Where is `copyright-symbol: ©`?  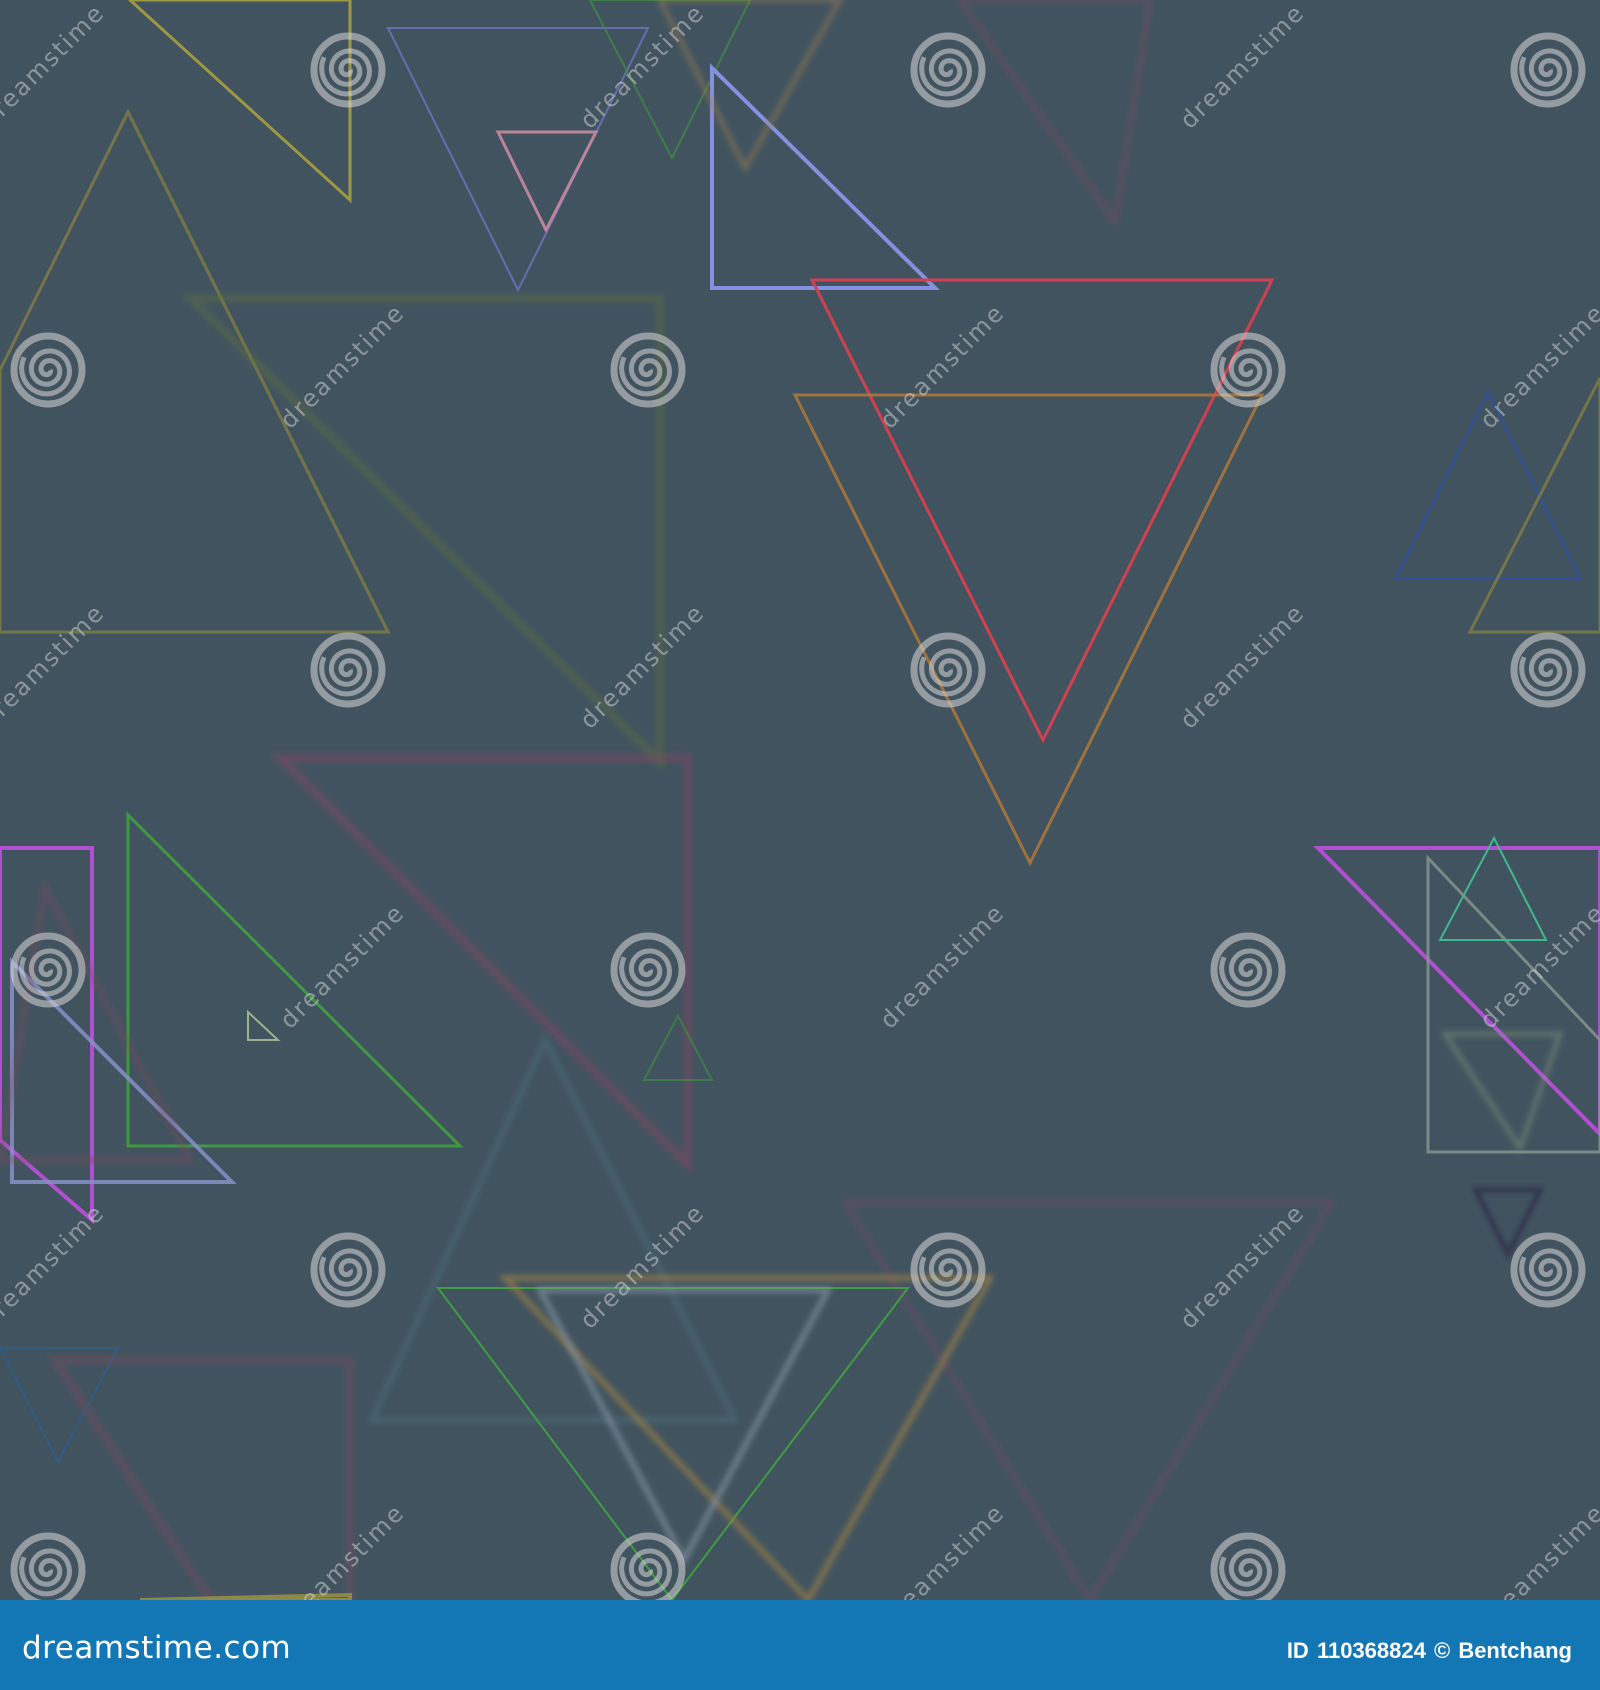 copyright-symbol: © is located at coordinates (1442, 1650).